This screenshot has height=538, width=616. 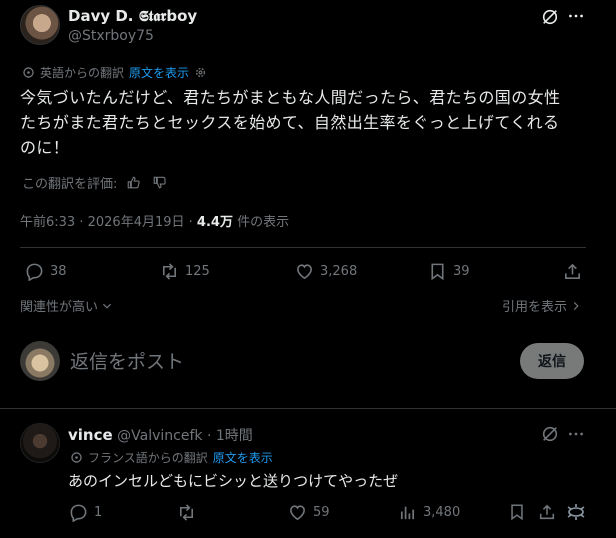 I want to click on views-count: 4.4万, so click(x=214, y=222).